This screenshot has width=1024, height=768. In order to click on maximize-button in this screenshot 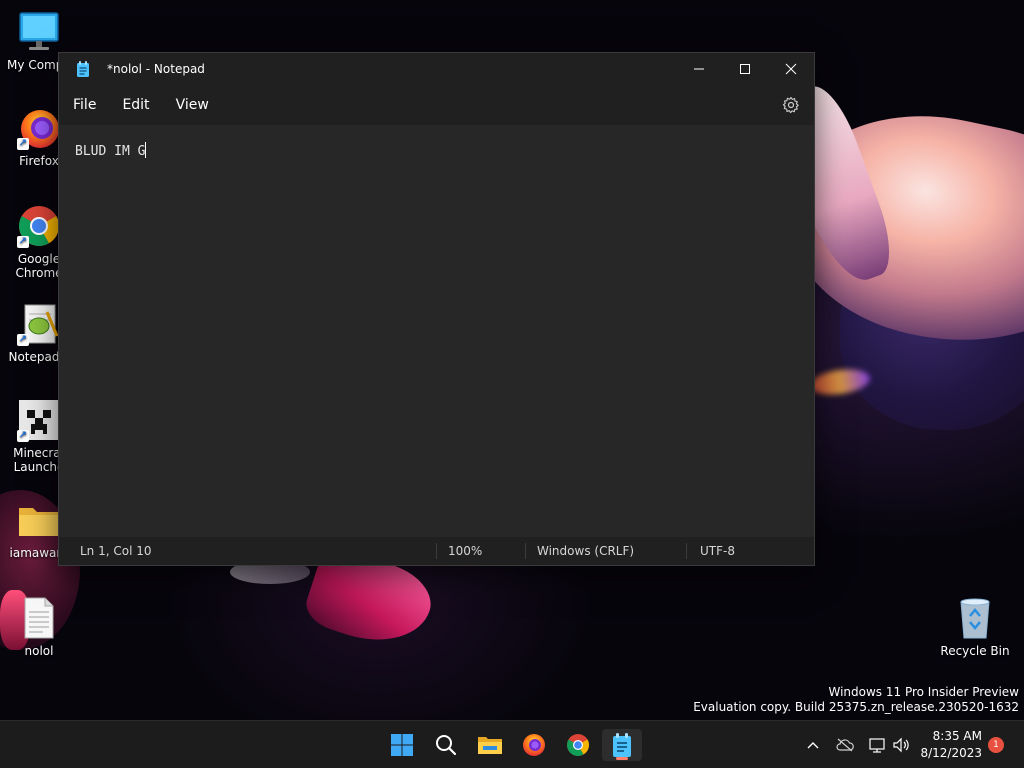, I will do `click(745, 69)`.